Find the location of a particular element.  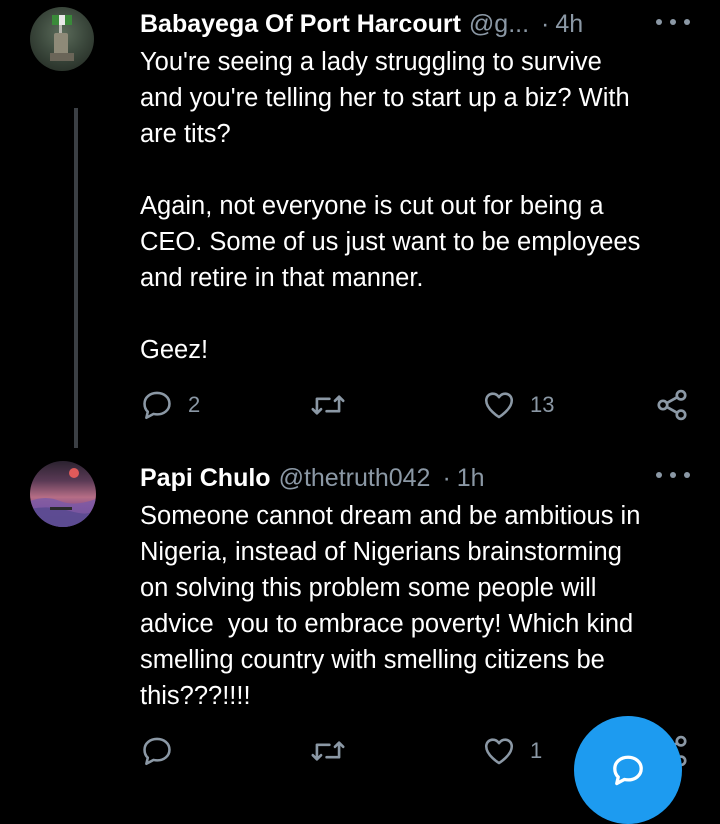

like-count: 1 is located at coordinates (536, 750).